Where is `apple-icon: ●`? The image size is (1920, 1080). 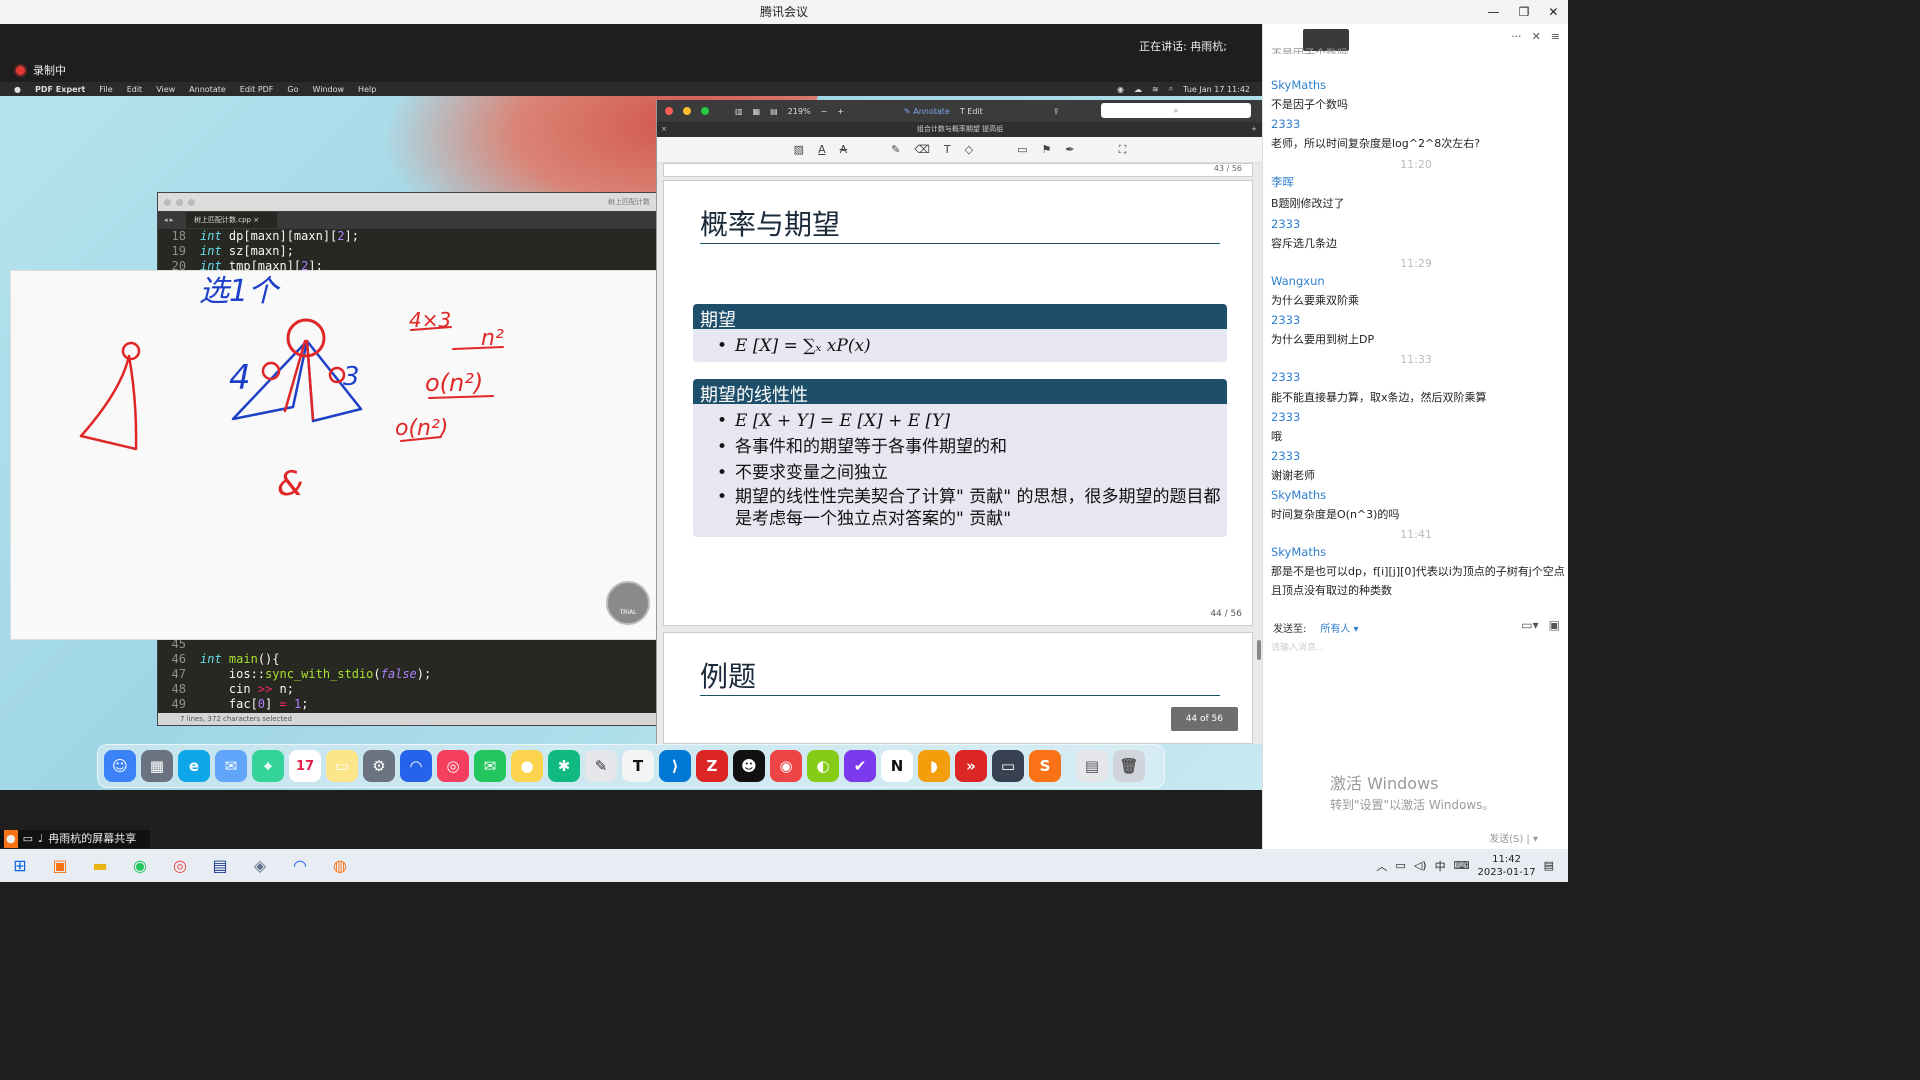 apple-icon: ● is located at coordinates (17, 89).